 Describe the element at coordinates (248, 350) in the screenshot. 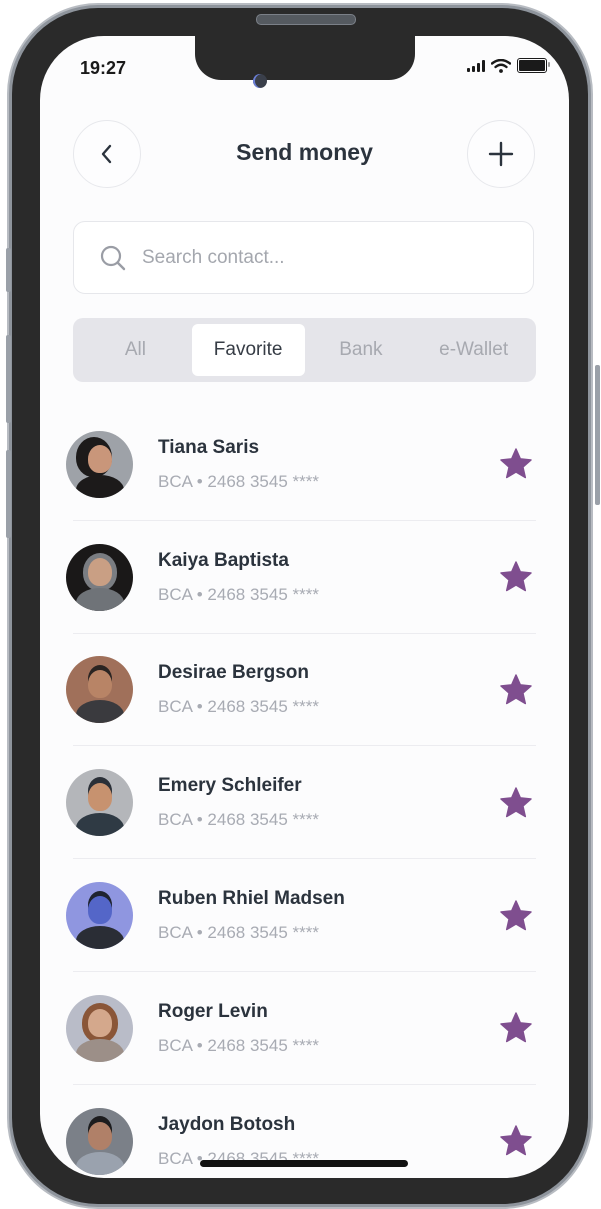

I see `tab-favorite: Favorite` at that location.